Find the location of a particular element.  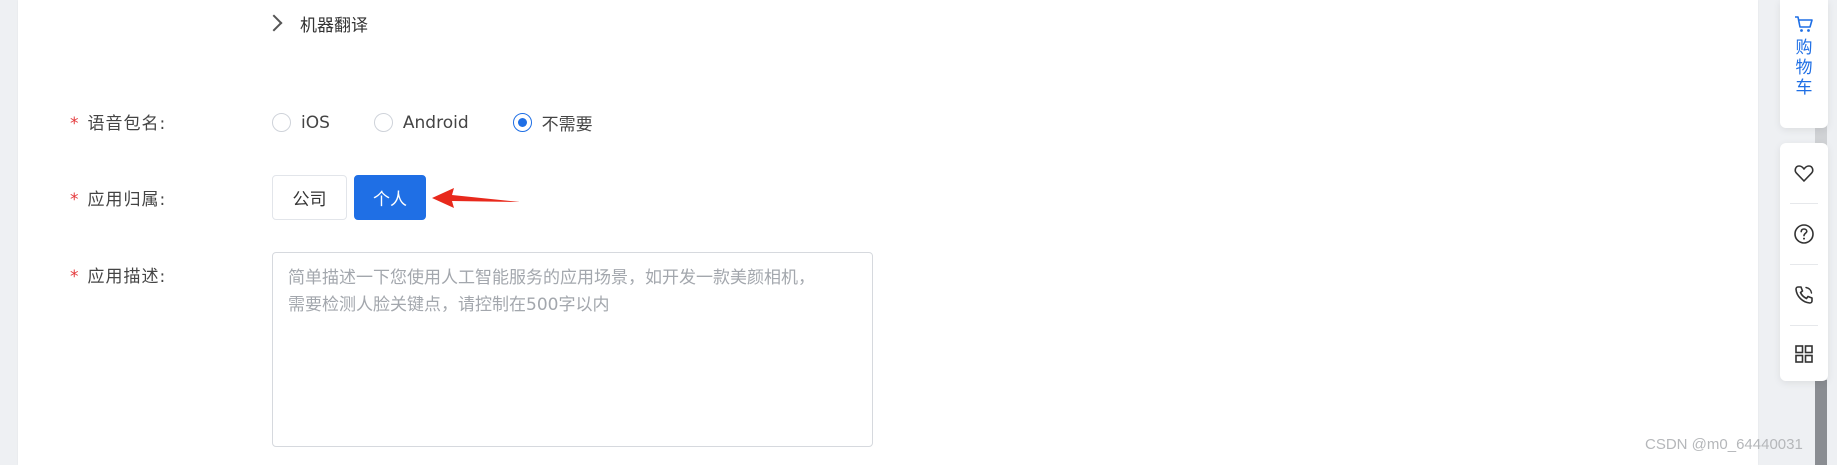

cart-label: 购 物 车 is located at coordinates (1804, 68).